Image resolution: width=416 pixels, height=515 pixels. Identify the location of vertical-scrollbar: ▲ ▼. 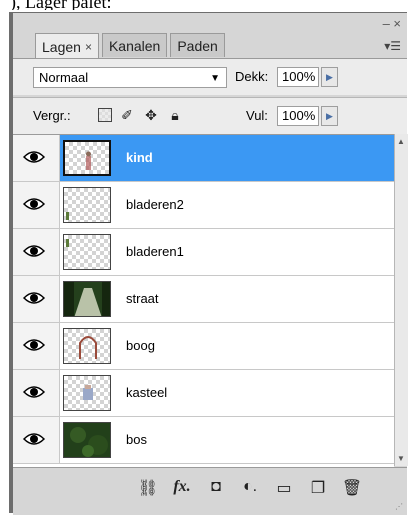
(401, 300).